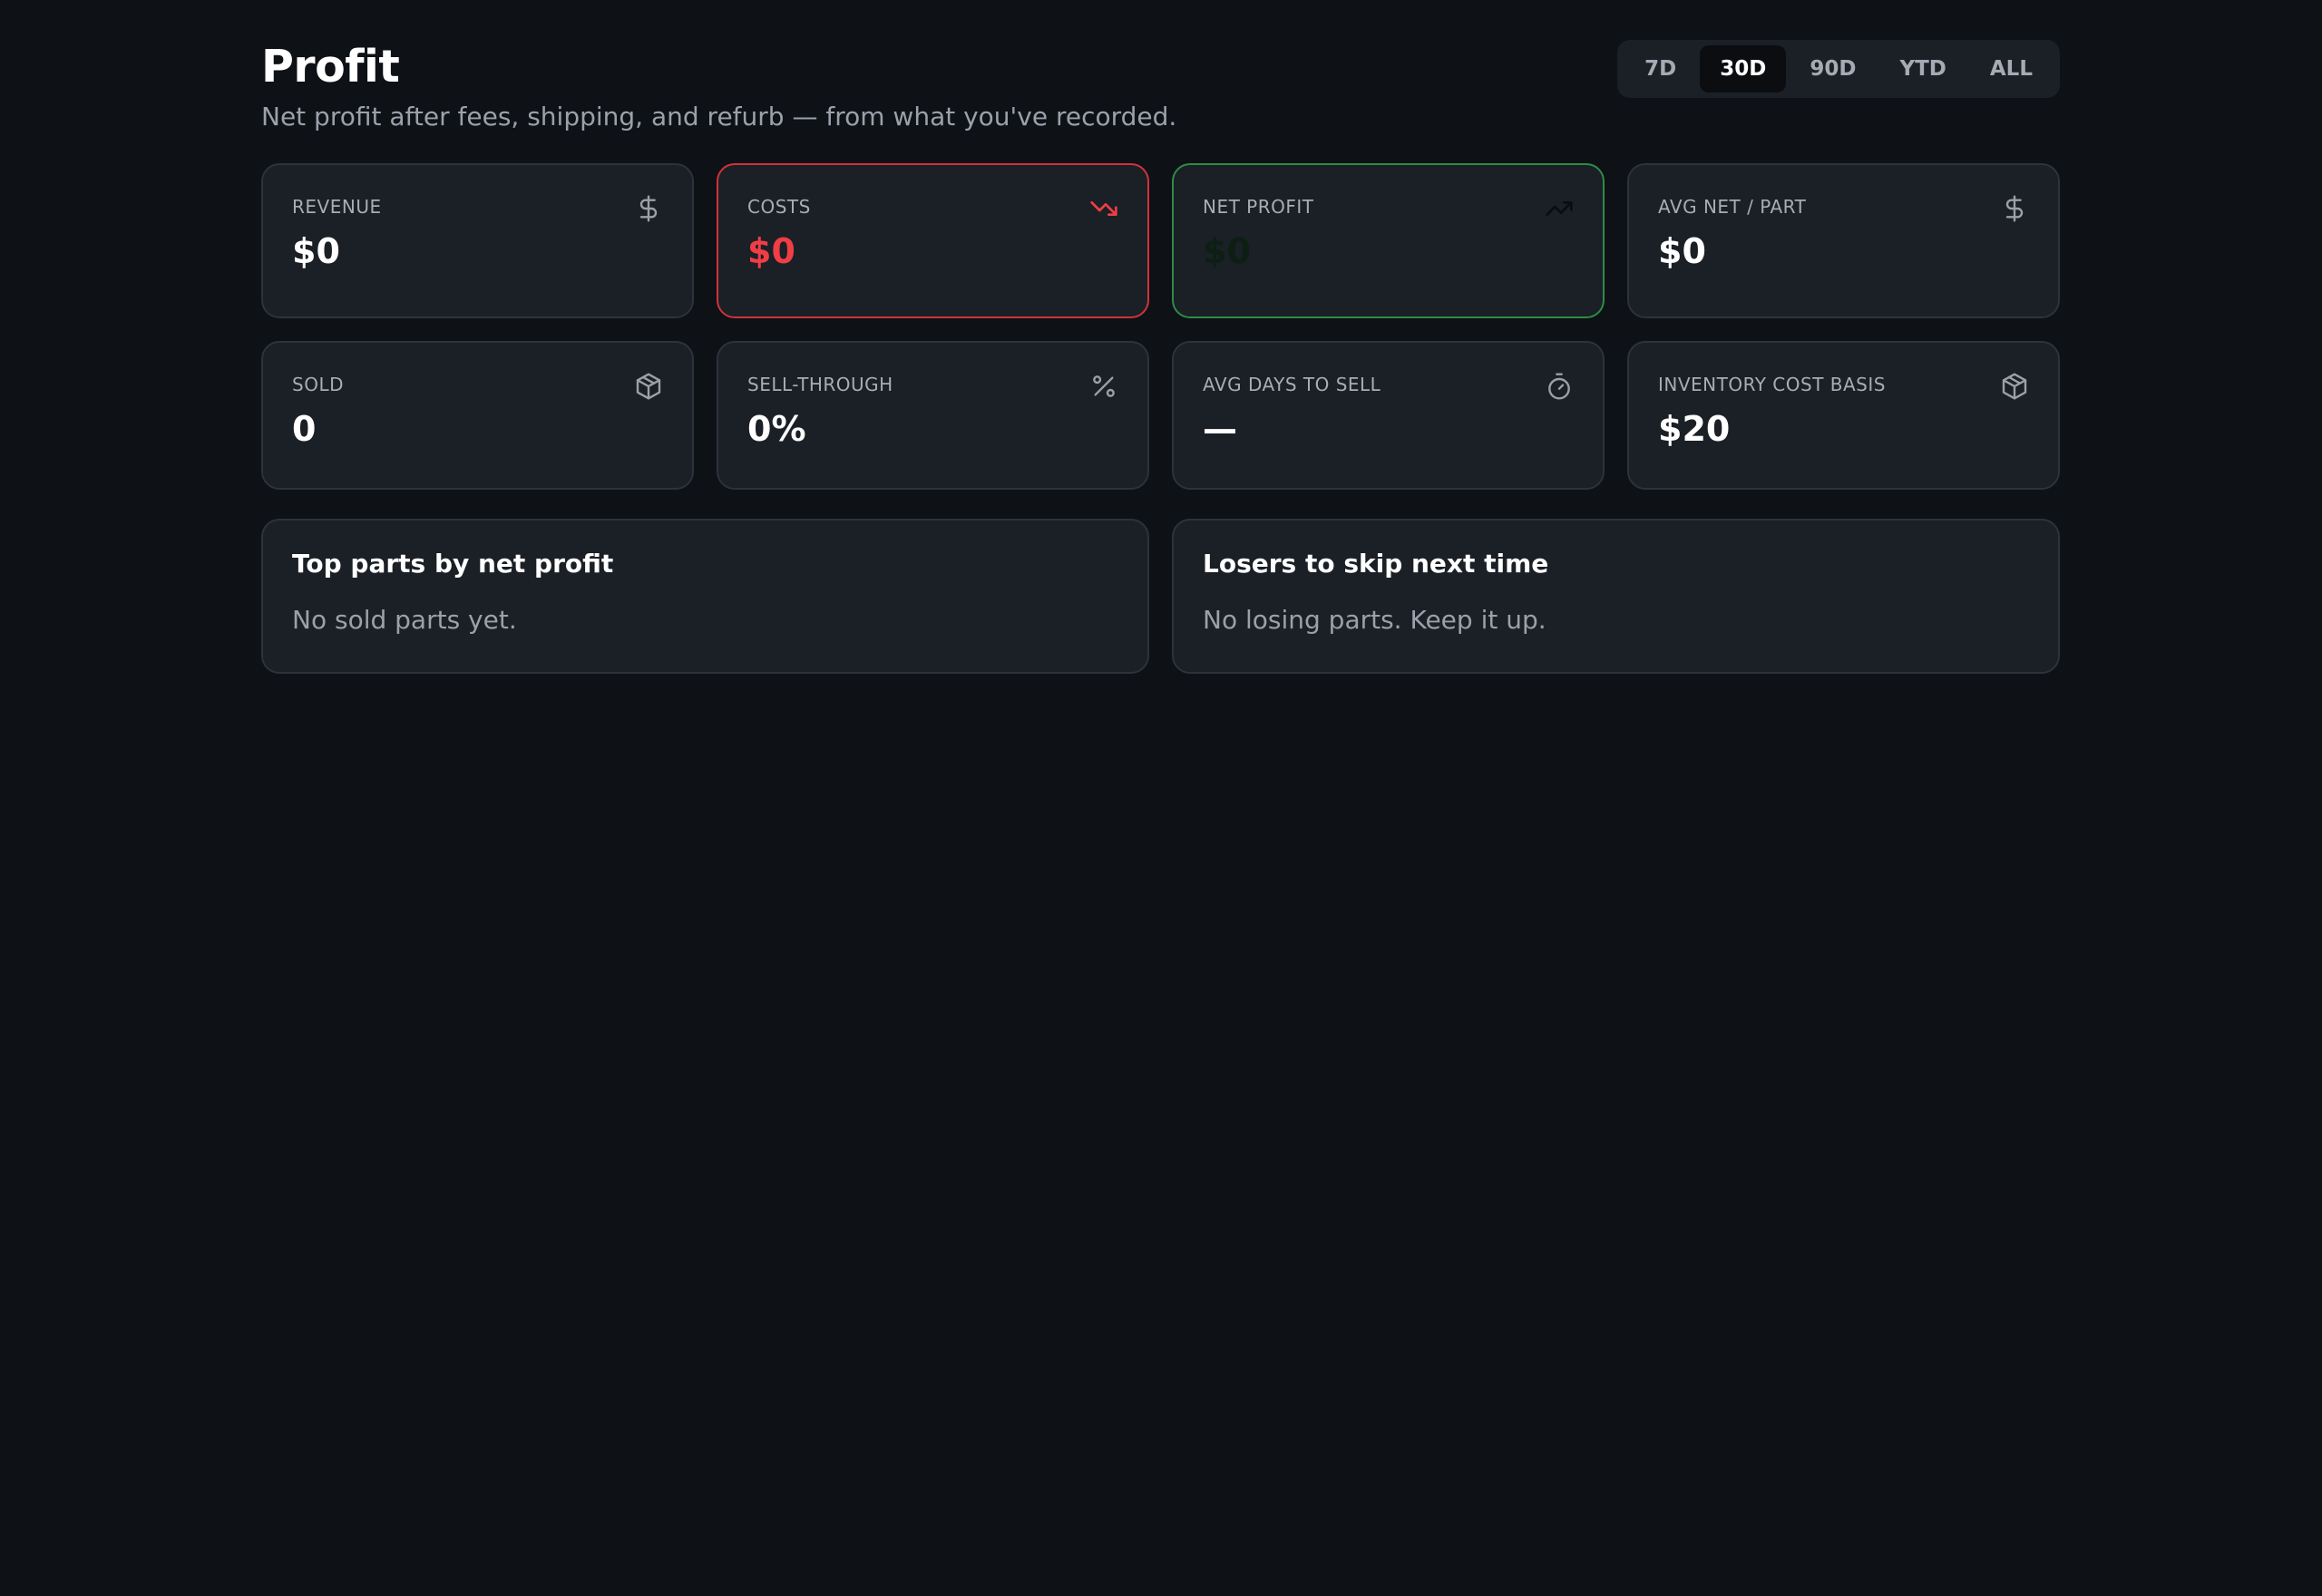 Image resolution: width=2322 pixels, height=1596 pixels. Describe the element at coordinates (404, 620) in the screenshot. I see `empty-state-text: No sold parts yet.` at that location.